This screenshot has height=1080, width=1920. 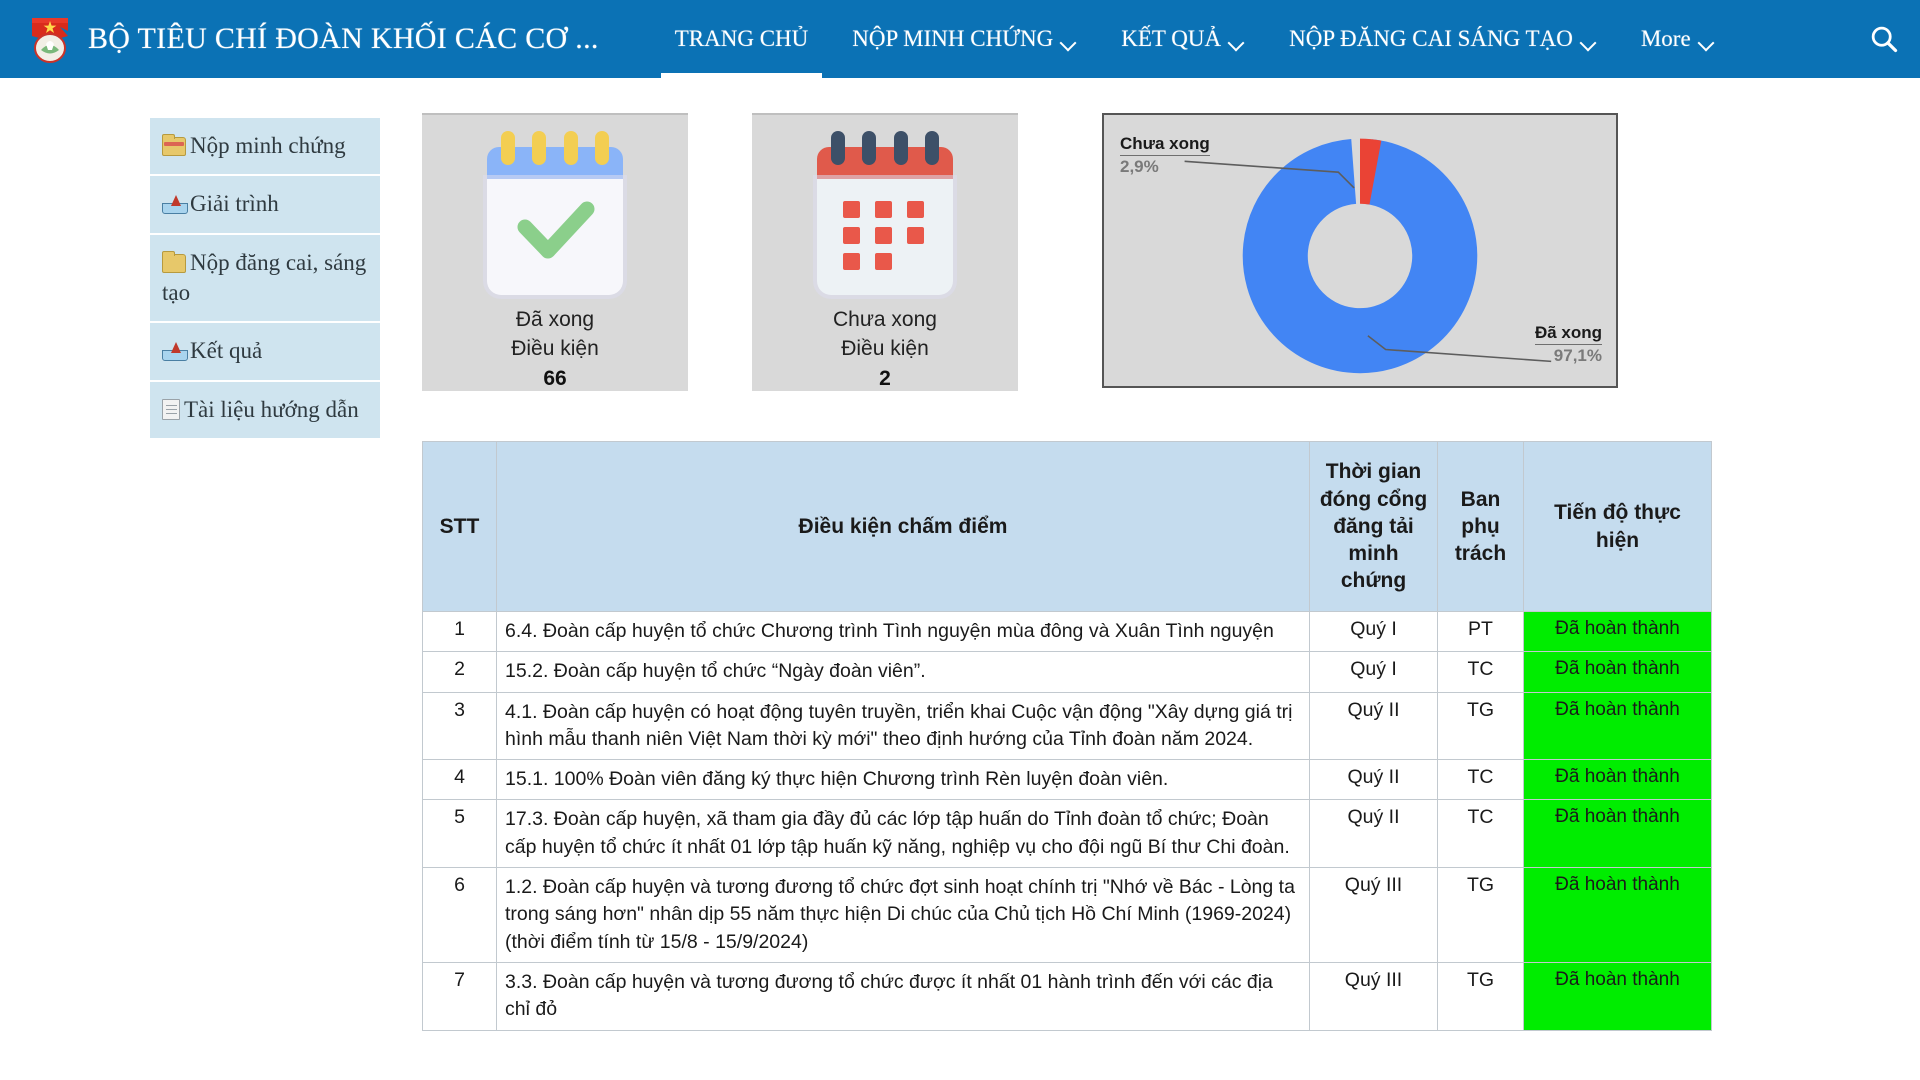 I want to click on document-icon, so click(x=171, y=409).